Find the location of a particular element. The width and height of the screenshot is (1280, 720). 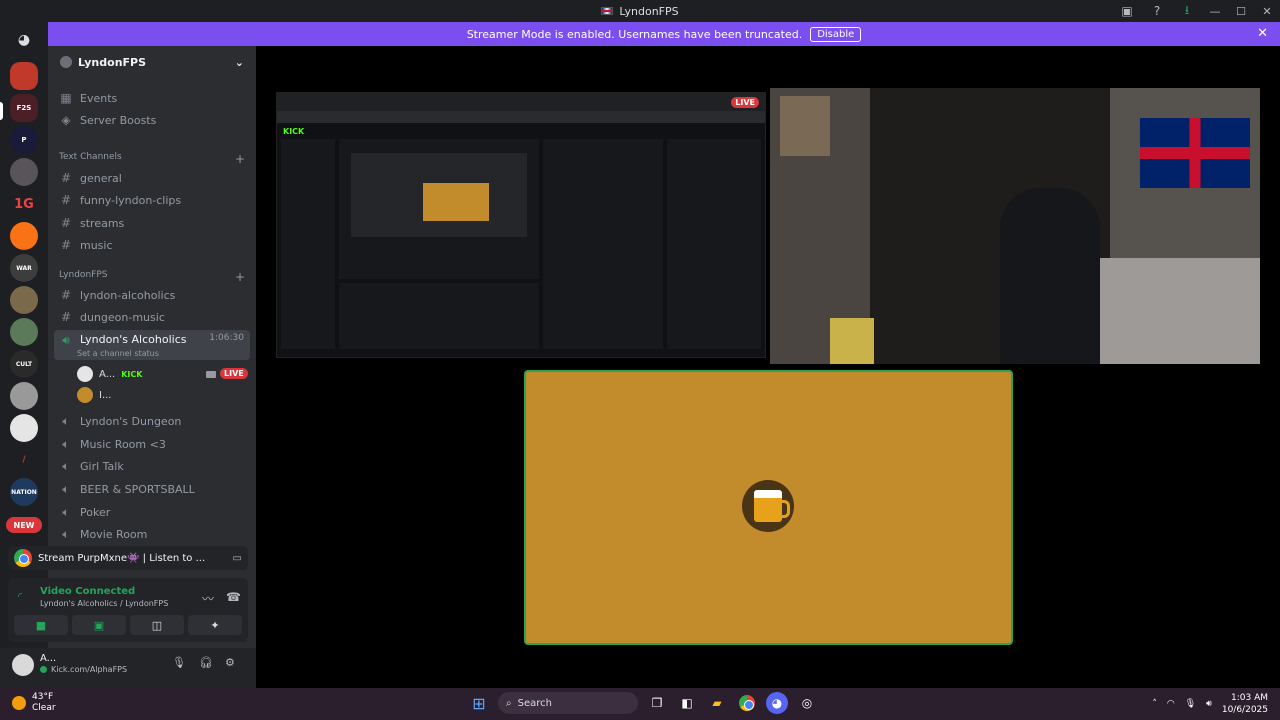

activities-button: ◫ is located at coordinates (157, 625).